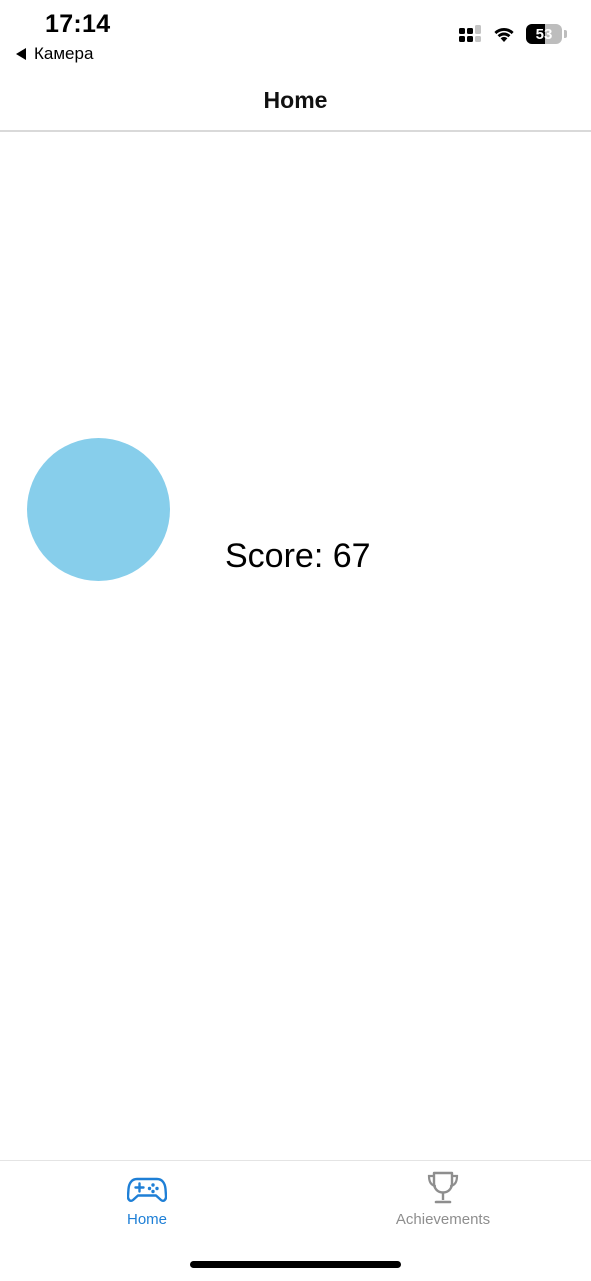  Describe the element at coordinates (78, 24) in the screenshot. I see `status-time: 17:14` at that location.